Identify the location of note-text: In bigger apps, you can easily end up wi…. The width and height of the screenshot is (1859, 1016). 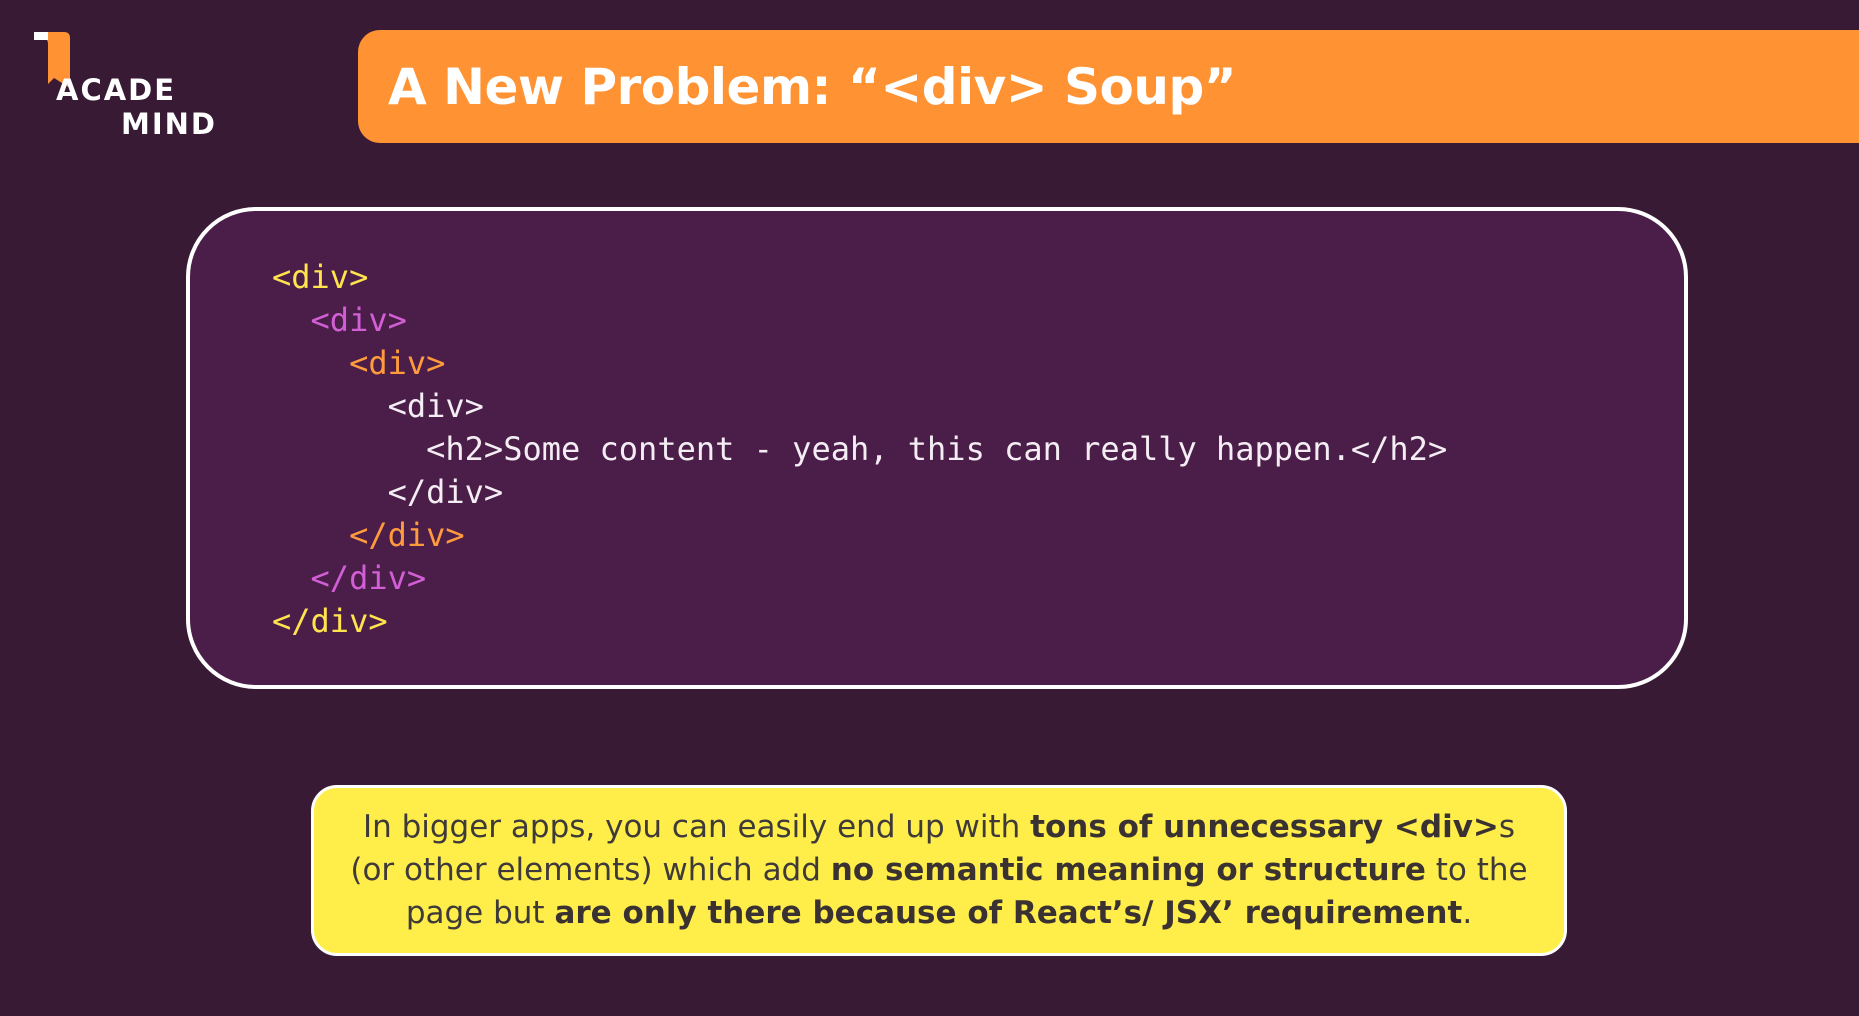
(939, 870).